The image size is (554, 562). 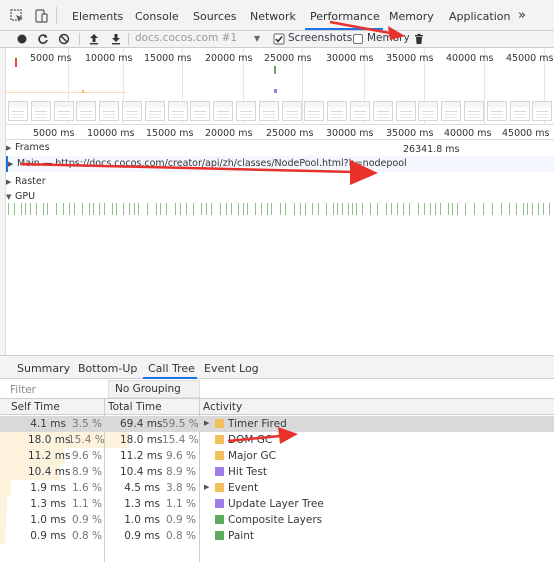 What do you see at coordinates (277, 440) in the screenshot?
I see `calltree-row: 18.0 ms 15.4 % 18.0 ms 15.4 % DOM GC` at bounding box center [277, 440].